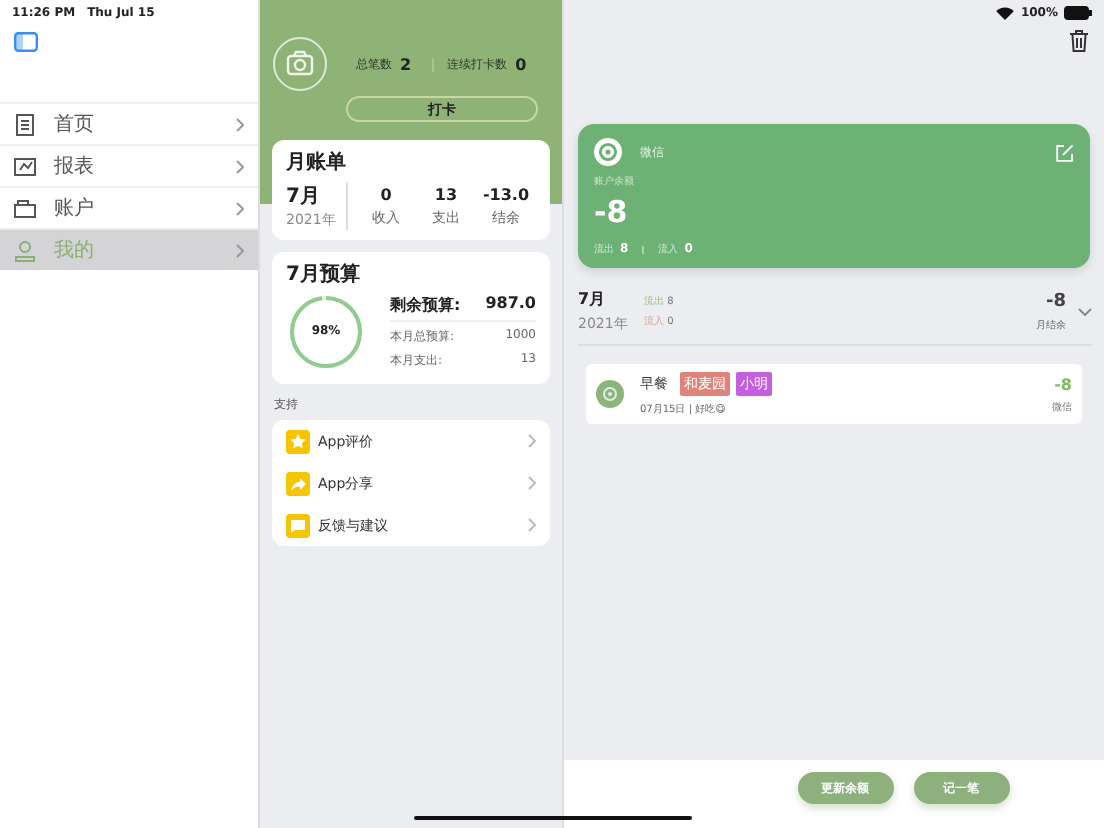 The image size is (1104, 828). What do you see at coordinates (406, 64) in the screenshot?
I see `total-count: 2` at bounding box center [406, 64].